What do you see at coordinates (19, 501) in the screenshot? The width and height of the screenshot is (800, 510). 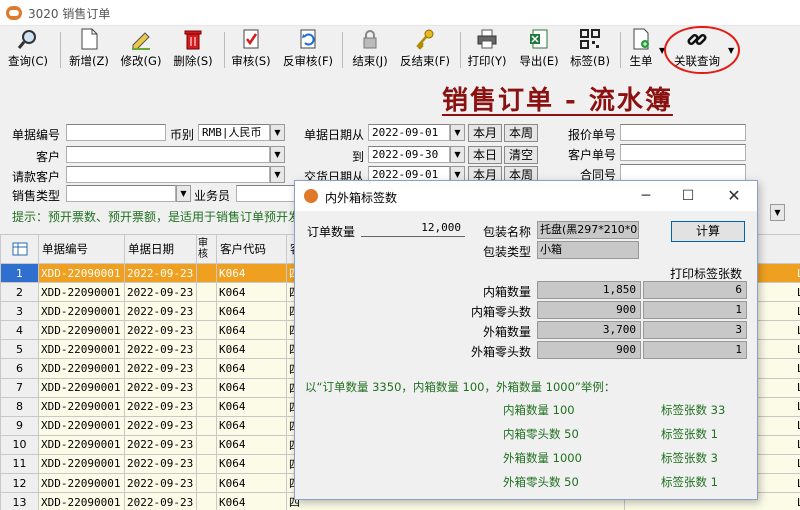 I see `row-number: 13` at bounding box center [19, 501].